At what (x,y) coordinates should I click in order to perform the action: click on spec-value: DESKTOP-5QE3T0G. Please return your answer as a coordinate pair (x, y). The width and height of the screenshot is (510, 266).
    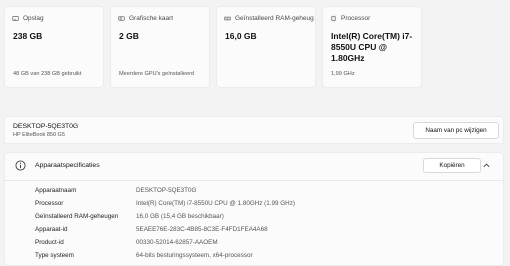
    Looking at the image, I should click on (166, 190).